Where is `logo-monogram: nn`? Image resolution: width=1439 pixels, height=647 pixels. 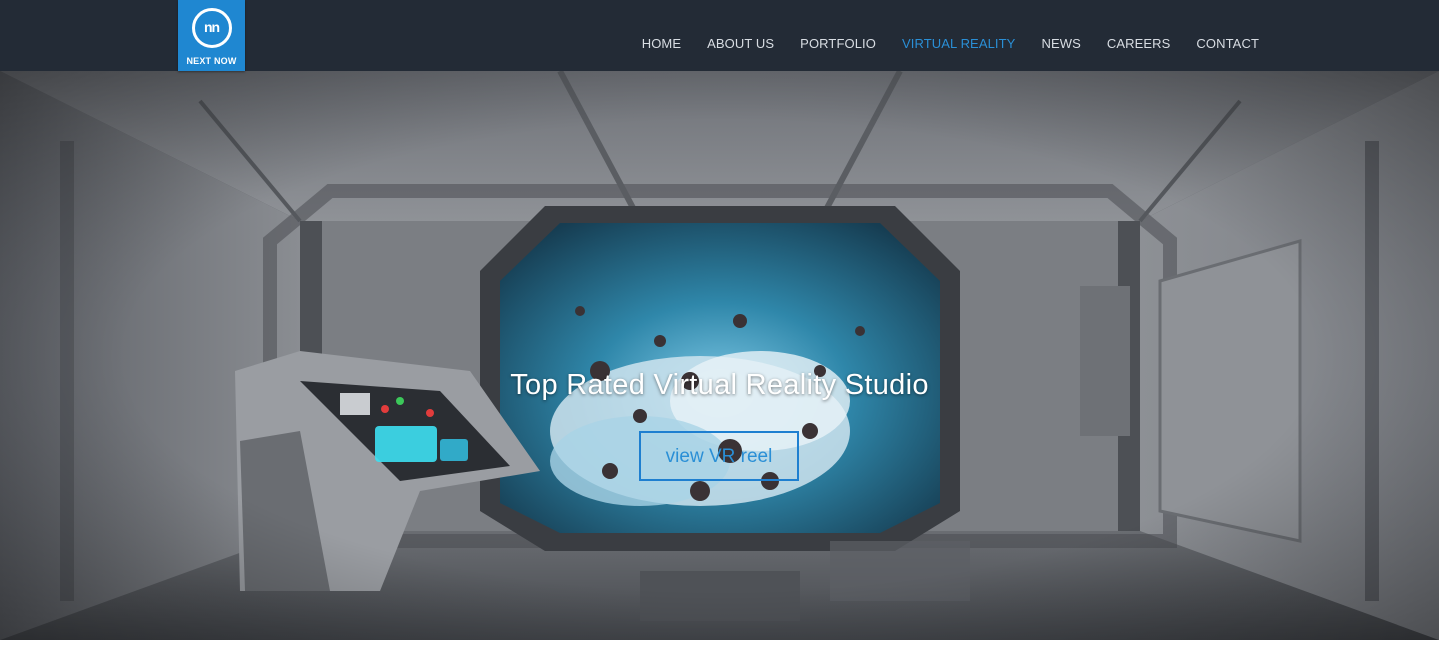 logo-monogram: nn is located at coordinates (211, 27).